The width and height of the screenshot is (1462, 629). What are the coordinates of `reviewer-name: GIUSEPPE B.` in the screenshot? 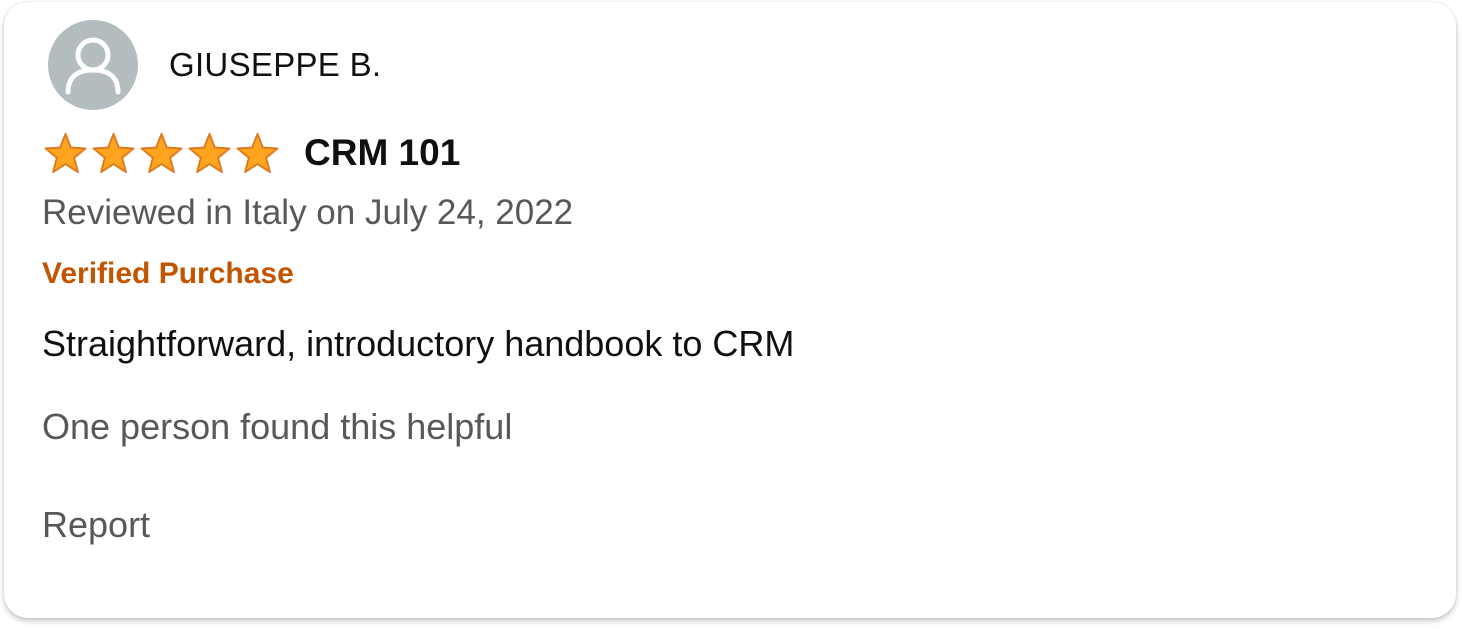 It's located at (275, 65).